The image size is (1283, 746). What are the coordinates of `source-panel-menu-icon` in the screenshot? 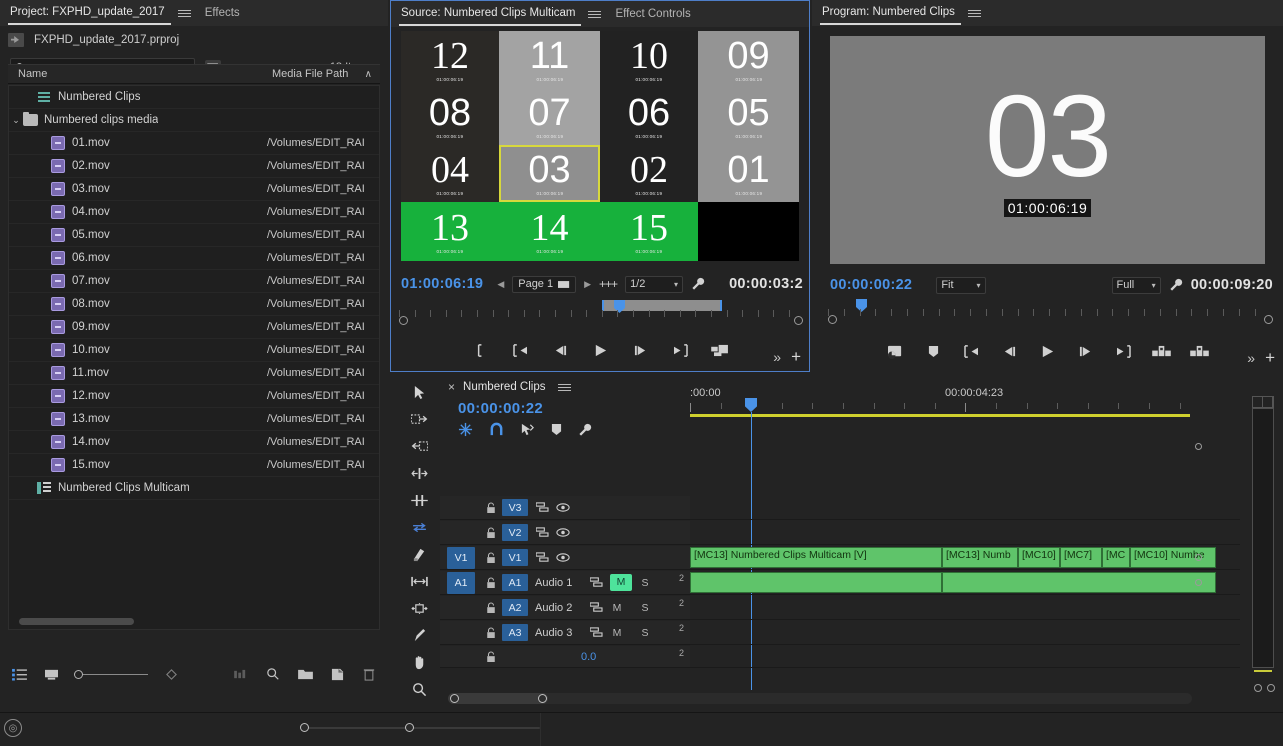 It's located at (595, 14).